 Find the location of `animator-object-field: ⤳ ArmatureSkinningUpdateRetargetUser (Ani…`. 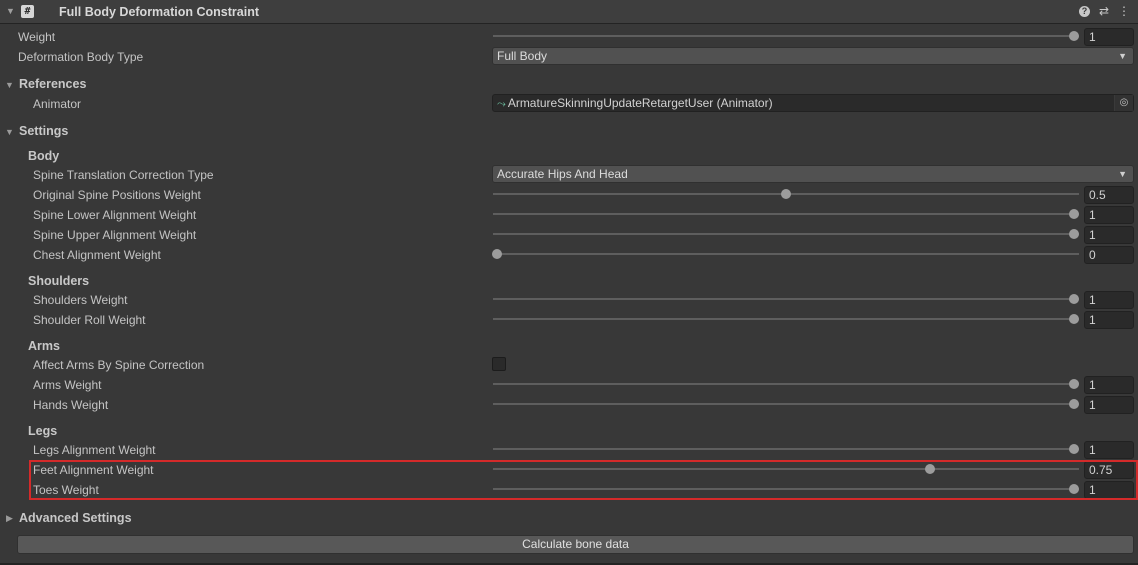

animator-object-field: ⤳ ArmatureSkinningUpdateRetargetUser (Ani… is located at coordinates (813, 103).